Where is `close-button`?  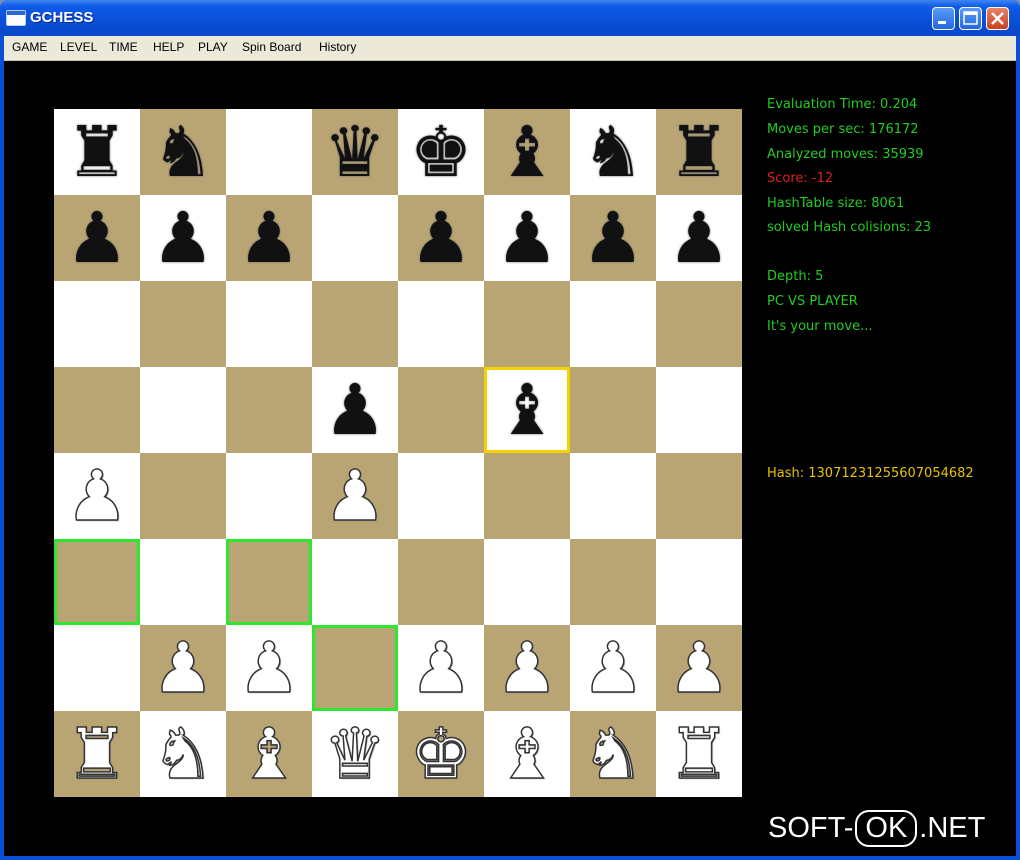 close-button is located at coordinates (997, 18).